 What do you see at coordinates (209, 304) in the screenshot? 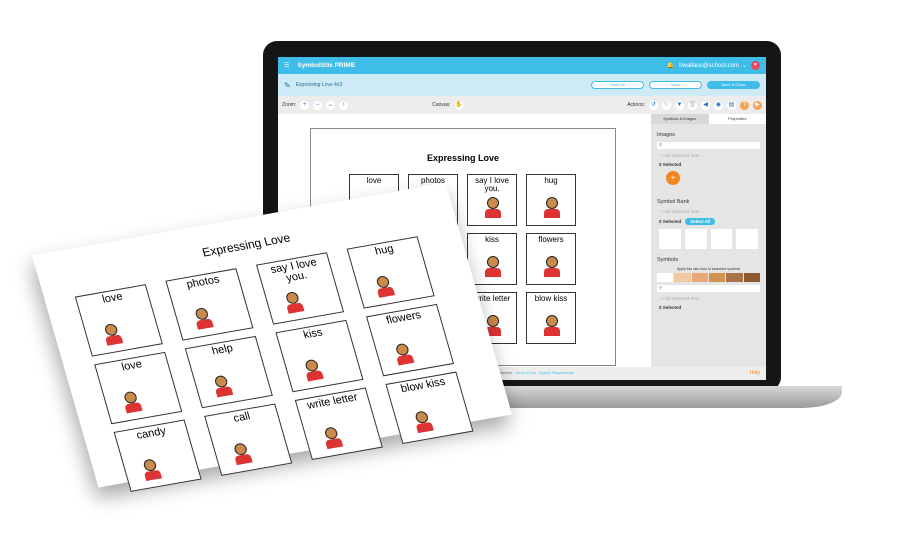
I see `symbol-cell: photos` at bounding box center [209, 304].